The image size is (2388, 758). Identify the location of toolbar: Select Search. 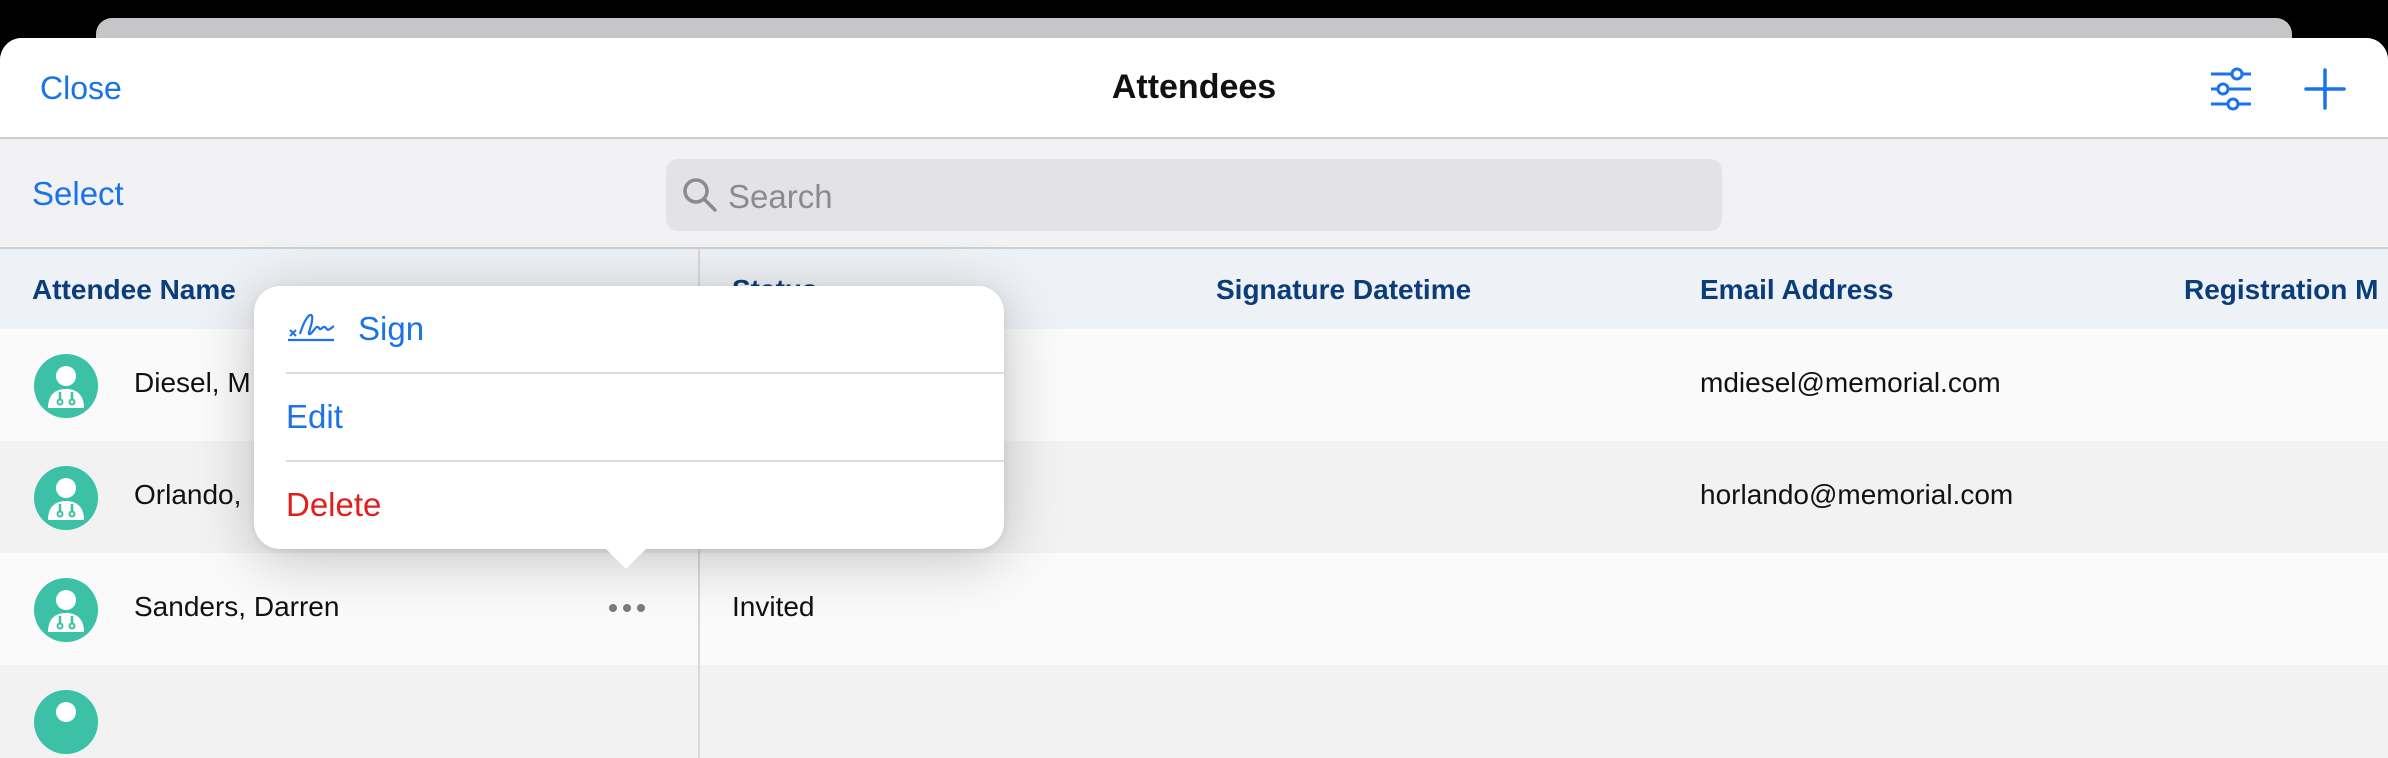
(1194, 193).